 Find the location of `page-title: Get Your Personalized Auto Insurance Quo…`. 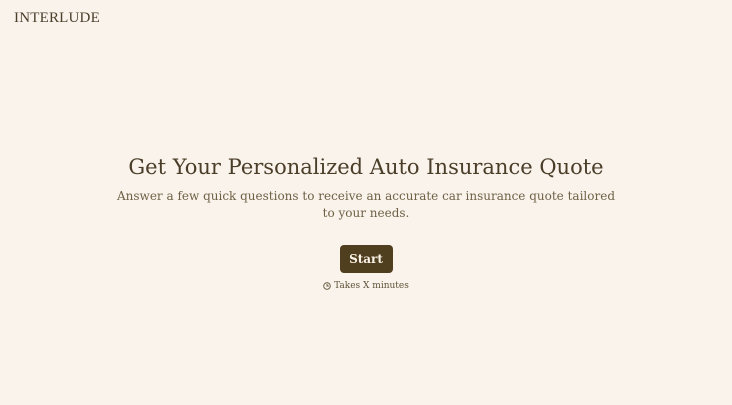

page-title: Get Your Personalized Auto Insurance Quo… is located at coordinates (366, 167).